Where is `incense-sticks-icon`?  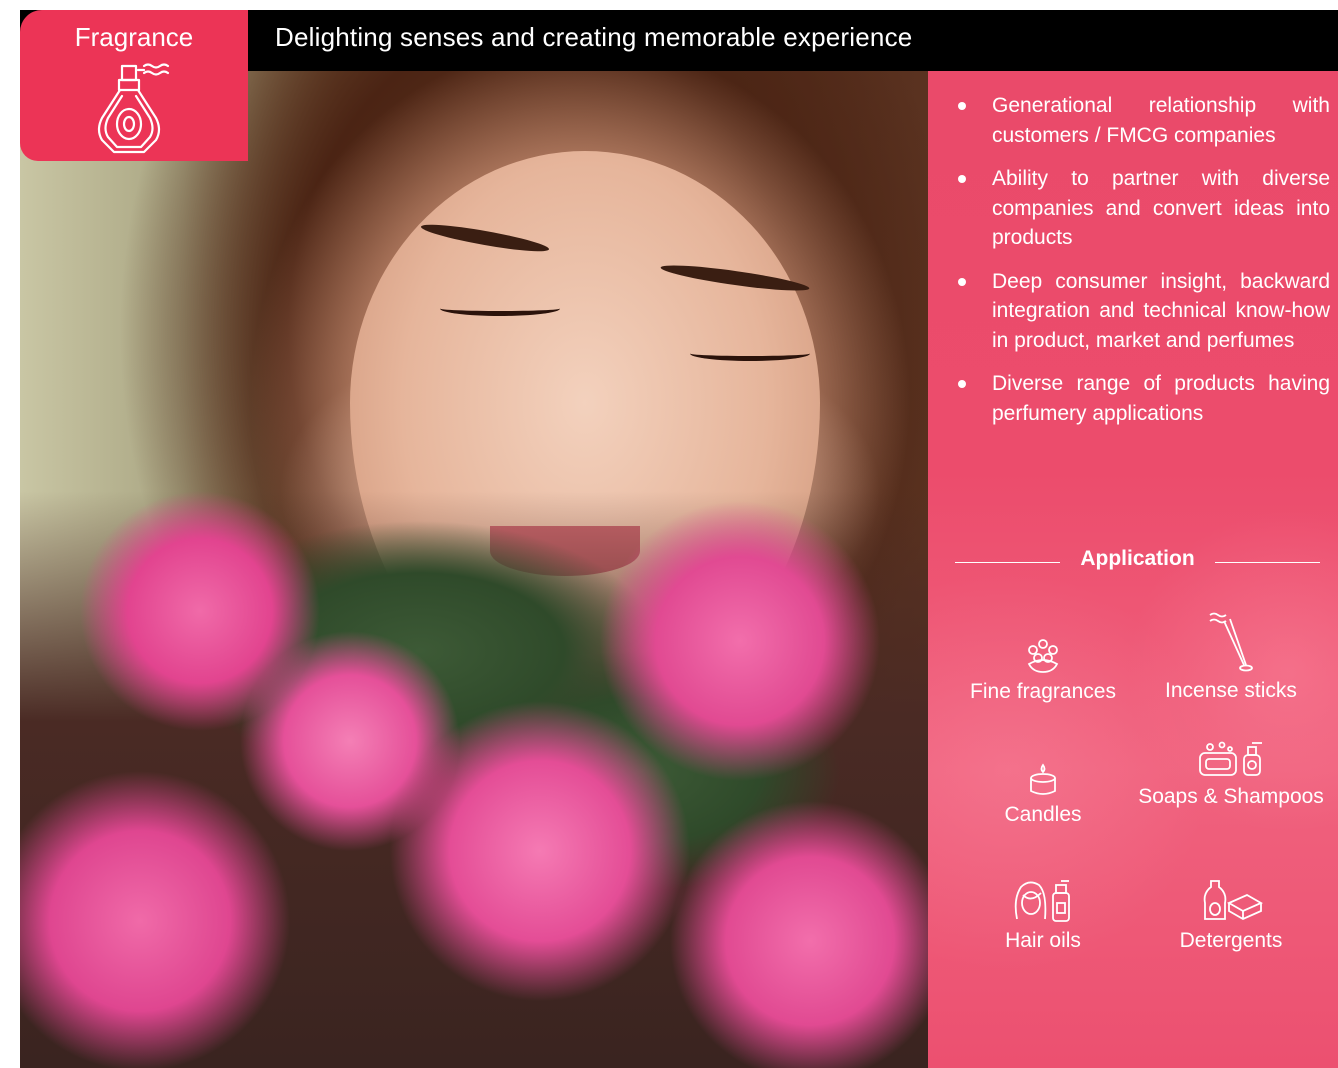 incense-sticks-icon is located at coordinates (1231, 642).